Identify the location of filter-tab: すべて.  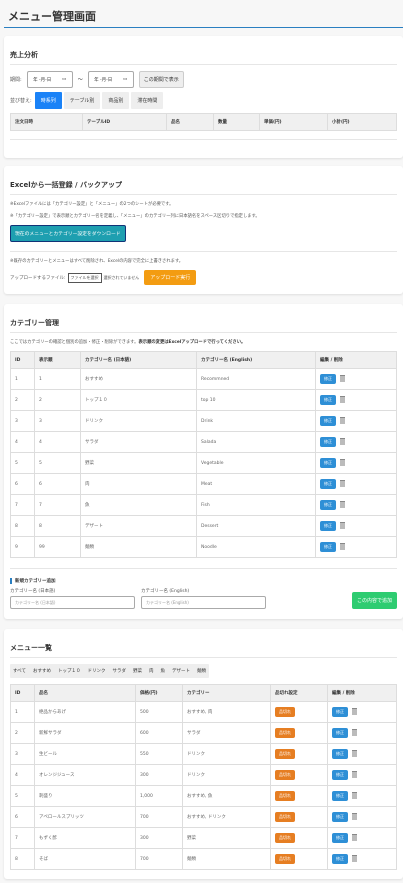
(19, 671).